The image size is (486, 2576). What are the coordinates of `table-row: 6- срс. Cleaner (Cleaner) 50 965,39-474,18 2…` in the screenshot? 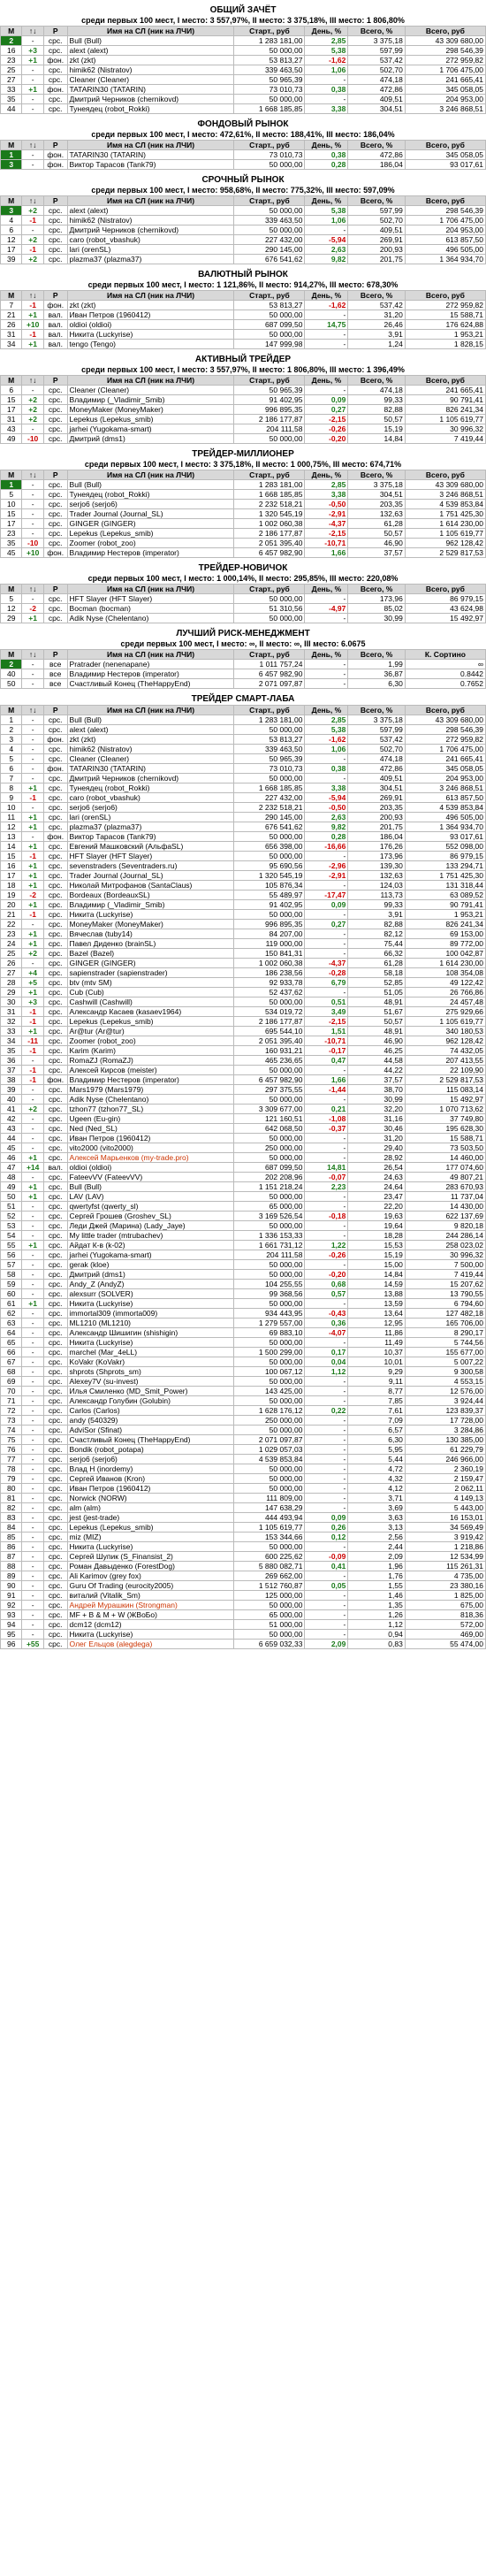 It's located at (243, 390).